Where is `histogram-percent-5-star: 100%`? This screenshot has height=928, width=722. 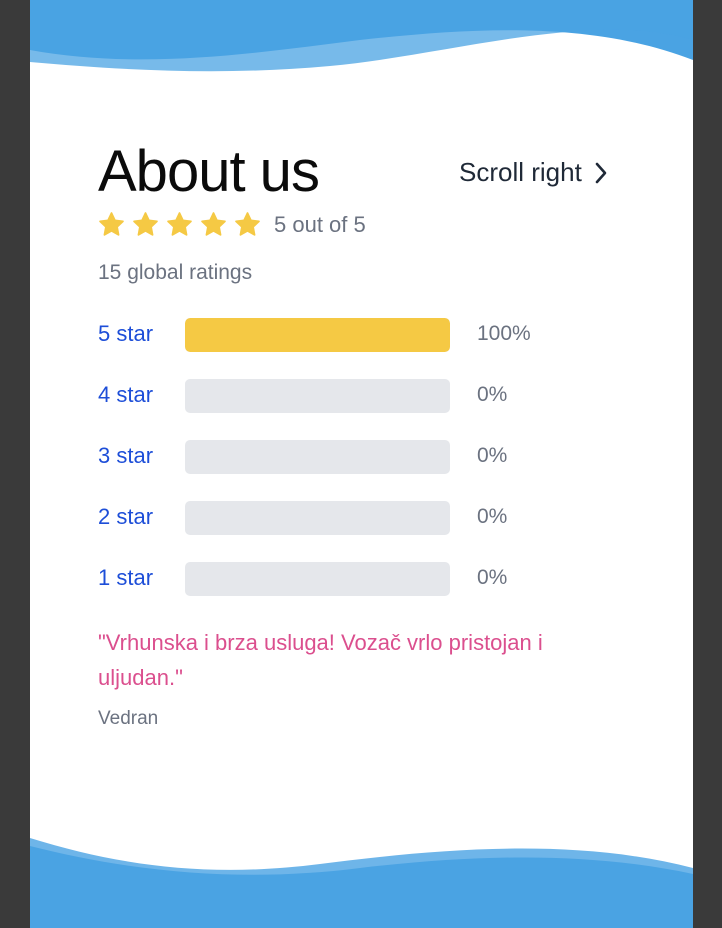
histogram-percent-5-star: 100% is located at coordinates (504, 333).